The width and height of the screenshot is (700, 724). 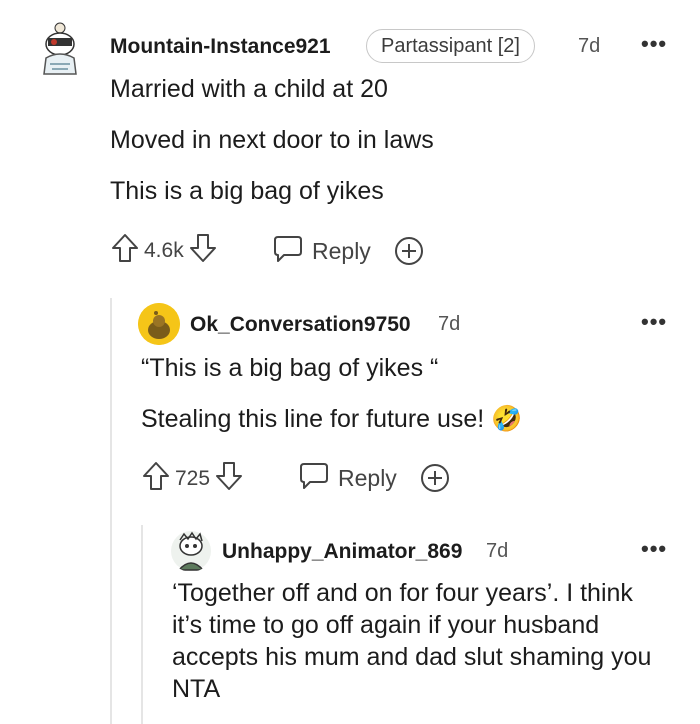 I want to click on vote-controls: 725, so click(x=192, y=478).